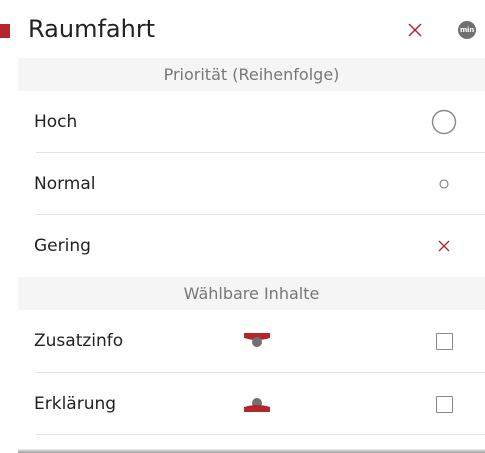 The width and height of the screenshot is (485, 453). I want to click on info-flag-icon, so click(257, 341).